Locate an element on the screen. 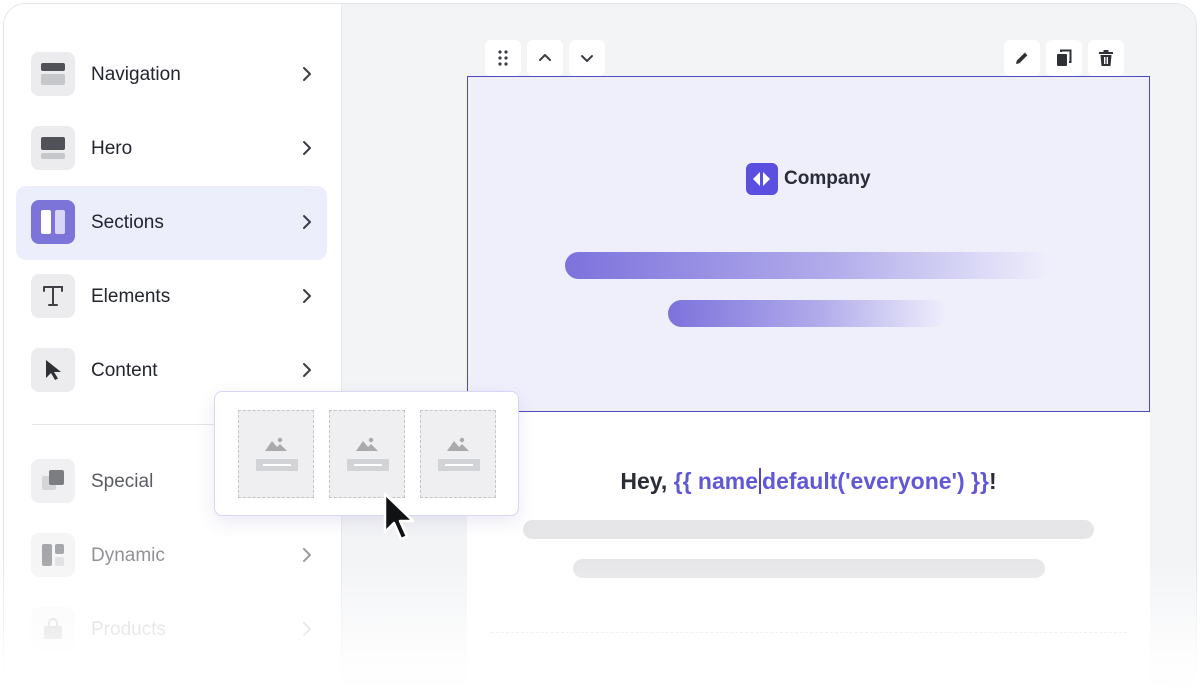  duplicate-icon is located at coordinates (1064, 57).